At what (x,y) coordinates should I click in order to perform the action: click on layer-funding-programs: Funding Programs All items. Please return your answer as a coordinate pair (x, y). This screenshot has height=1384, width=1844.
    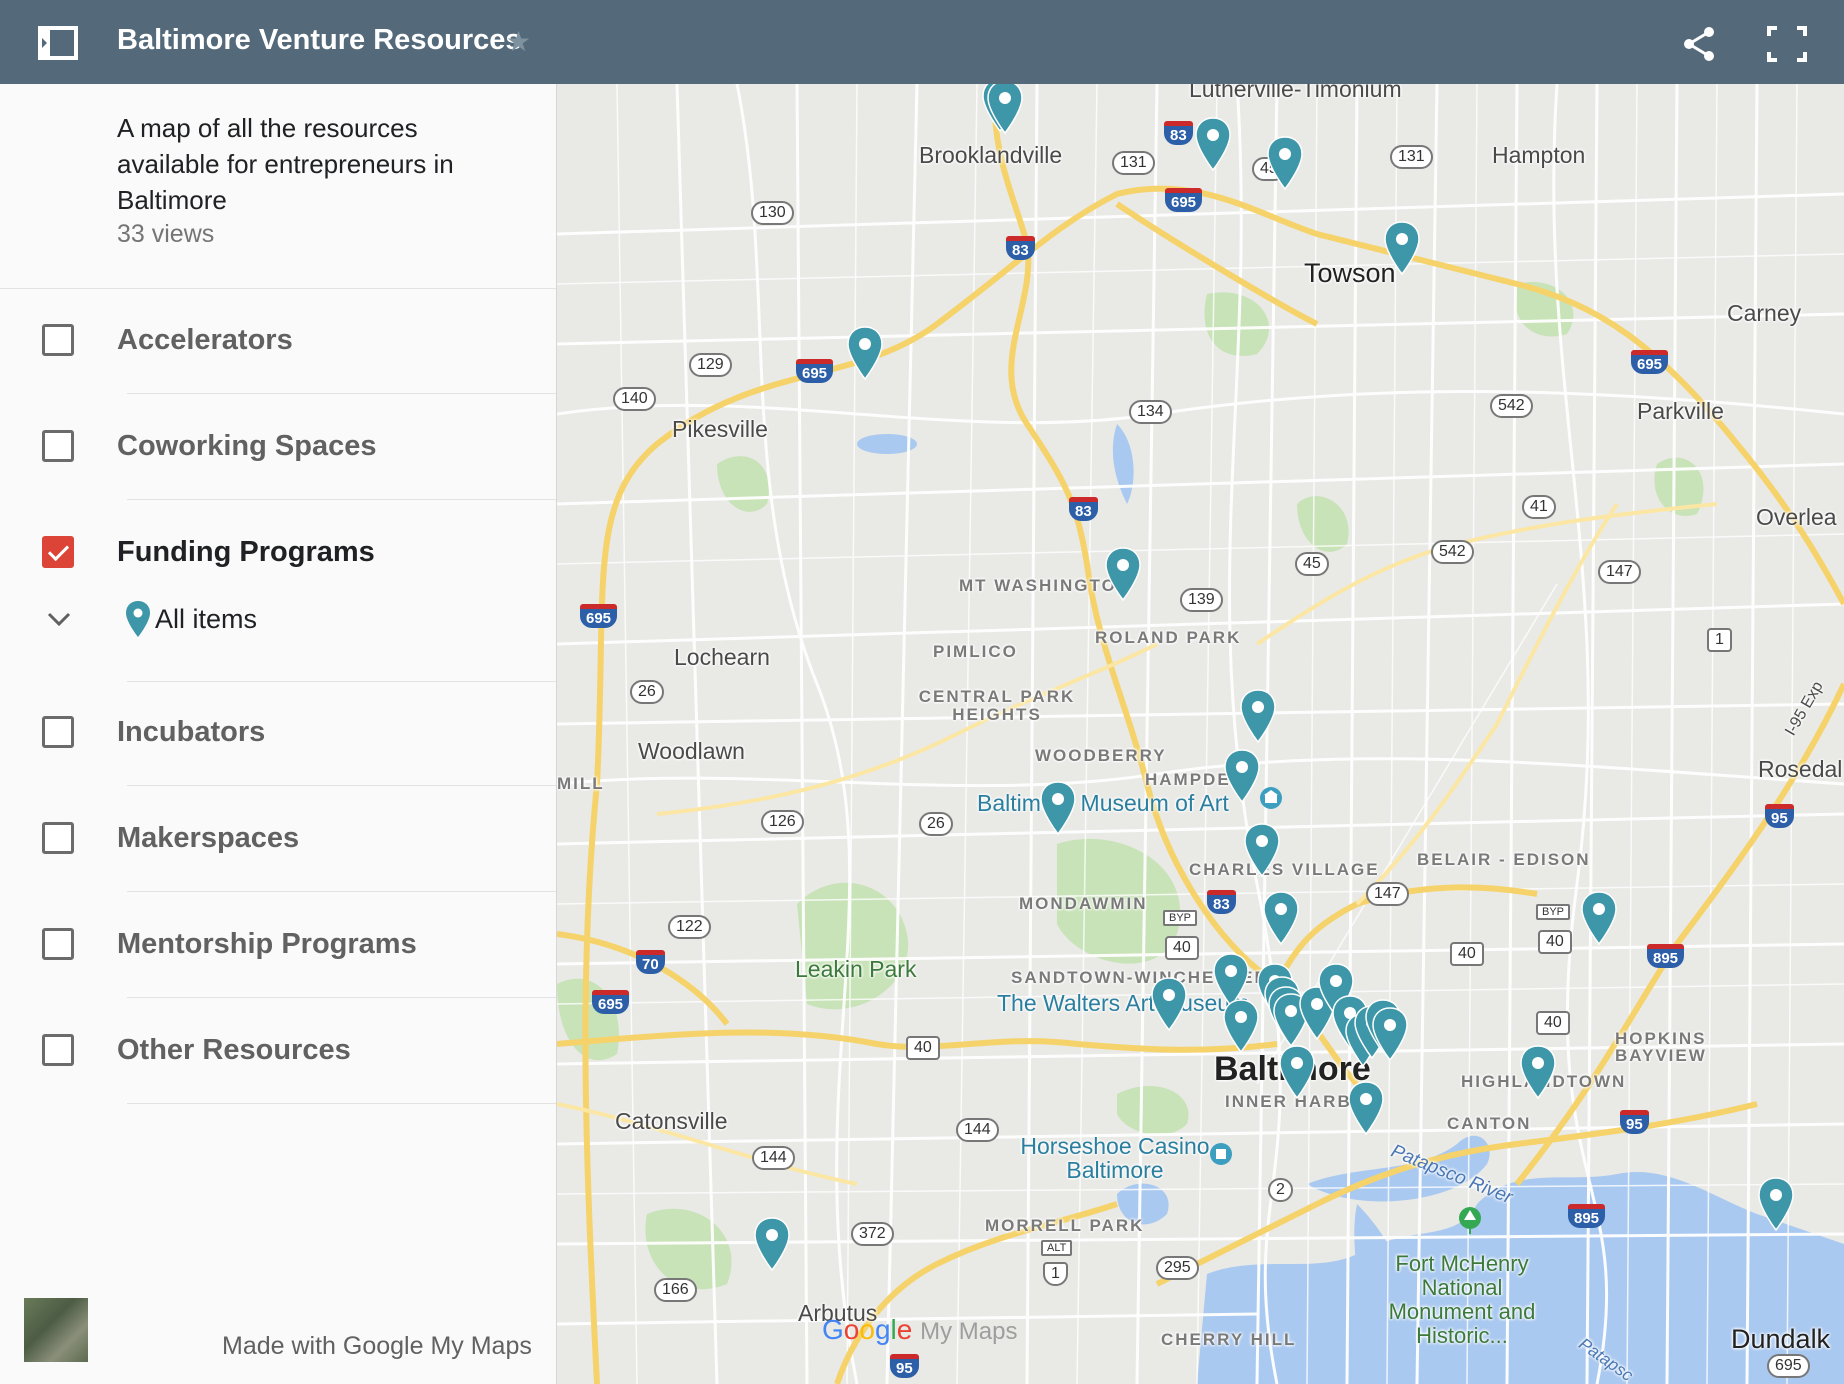
    Looking at the image, I should click on (278, 592).